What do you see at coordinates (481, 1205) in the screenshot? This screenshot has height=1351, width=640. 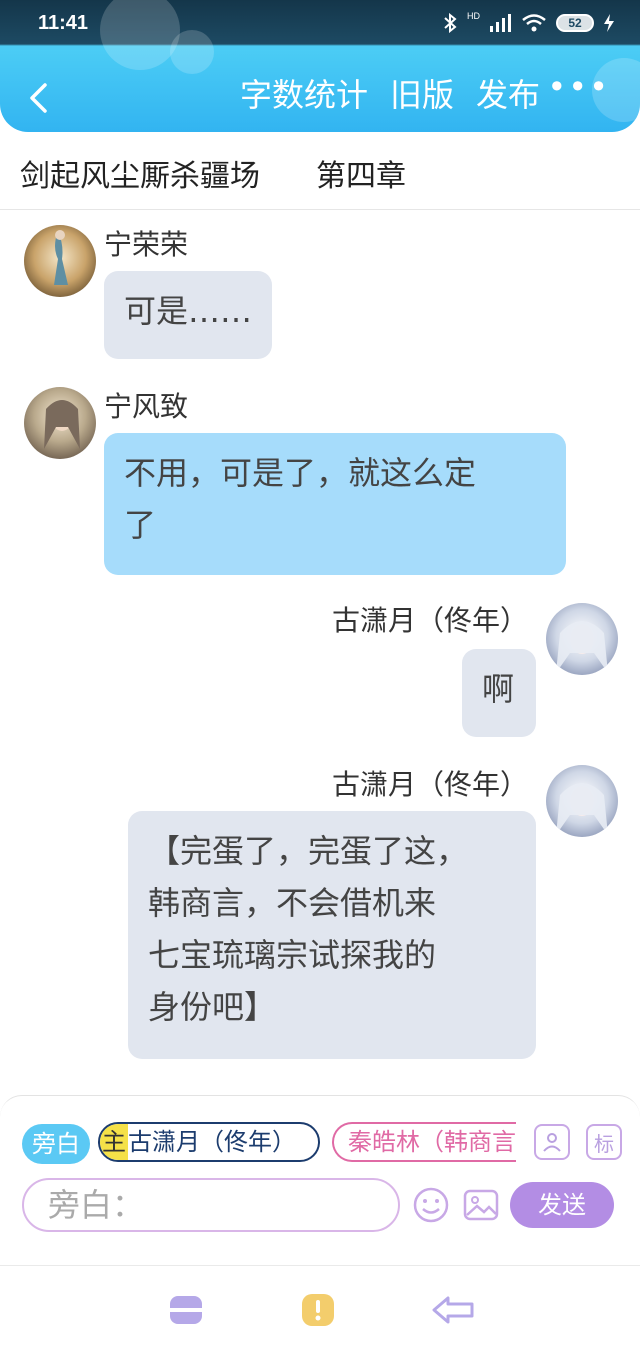 I see `image-icon` at bounding box center [481, 1205].